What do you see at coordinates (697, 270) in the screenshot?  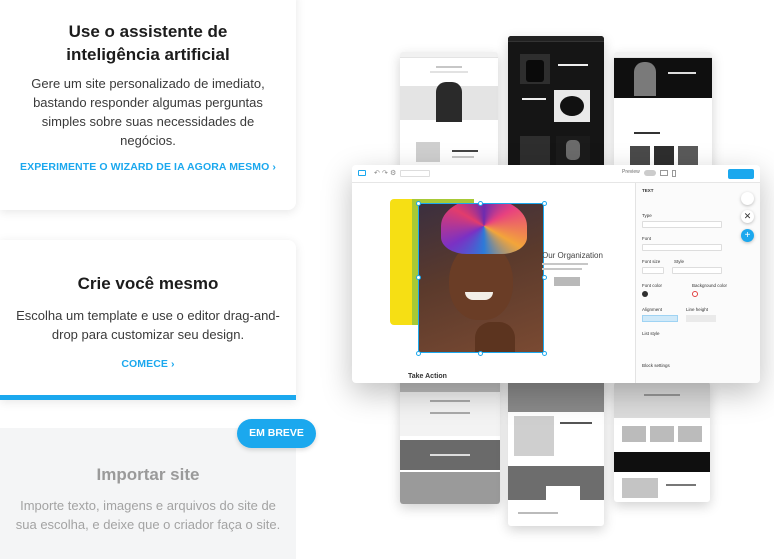 I see `style-buttons` at bounding box center [697, 270].